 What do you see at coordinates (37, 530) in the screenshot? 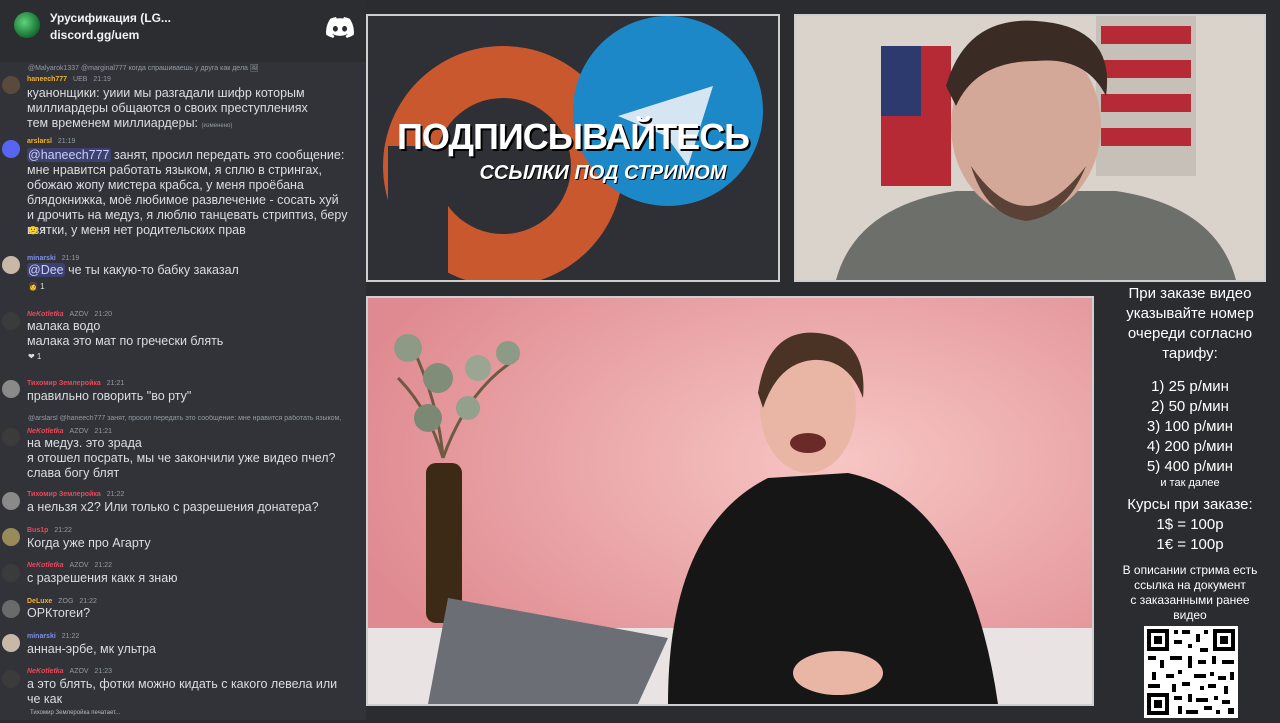
I see `username: Bus1p` at bounding box center [37, 530].